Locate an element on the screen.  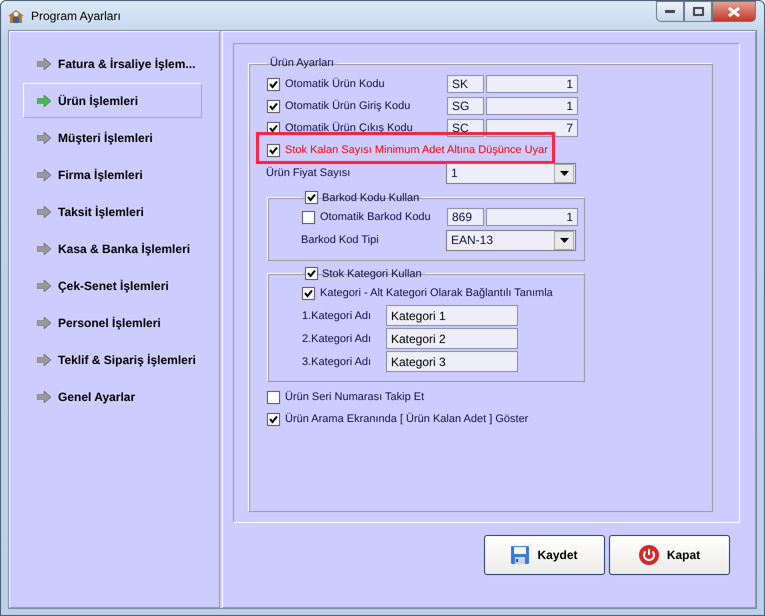
close-icon is located at coordinates (734, 11).